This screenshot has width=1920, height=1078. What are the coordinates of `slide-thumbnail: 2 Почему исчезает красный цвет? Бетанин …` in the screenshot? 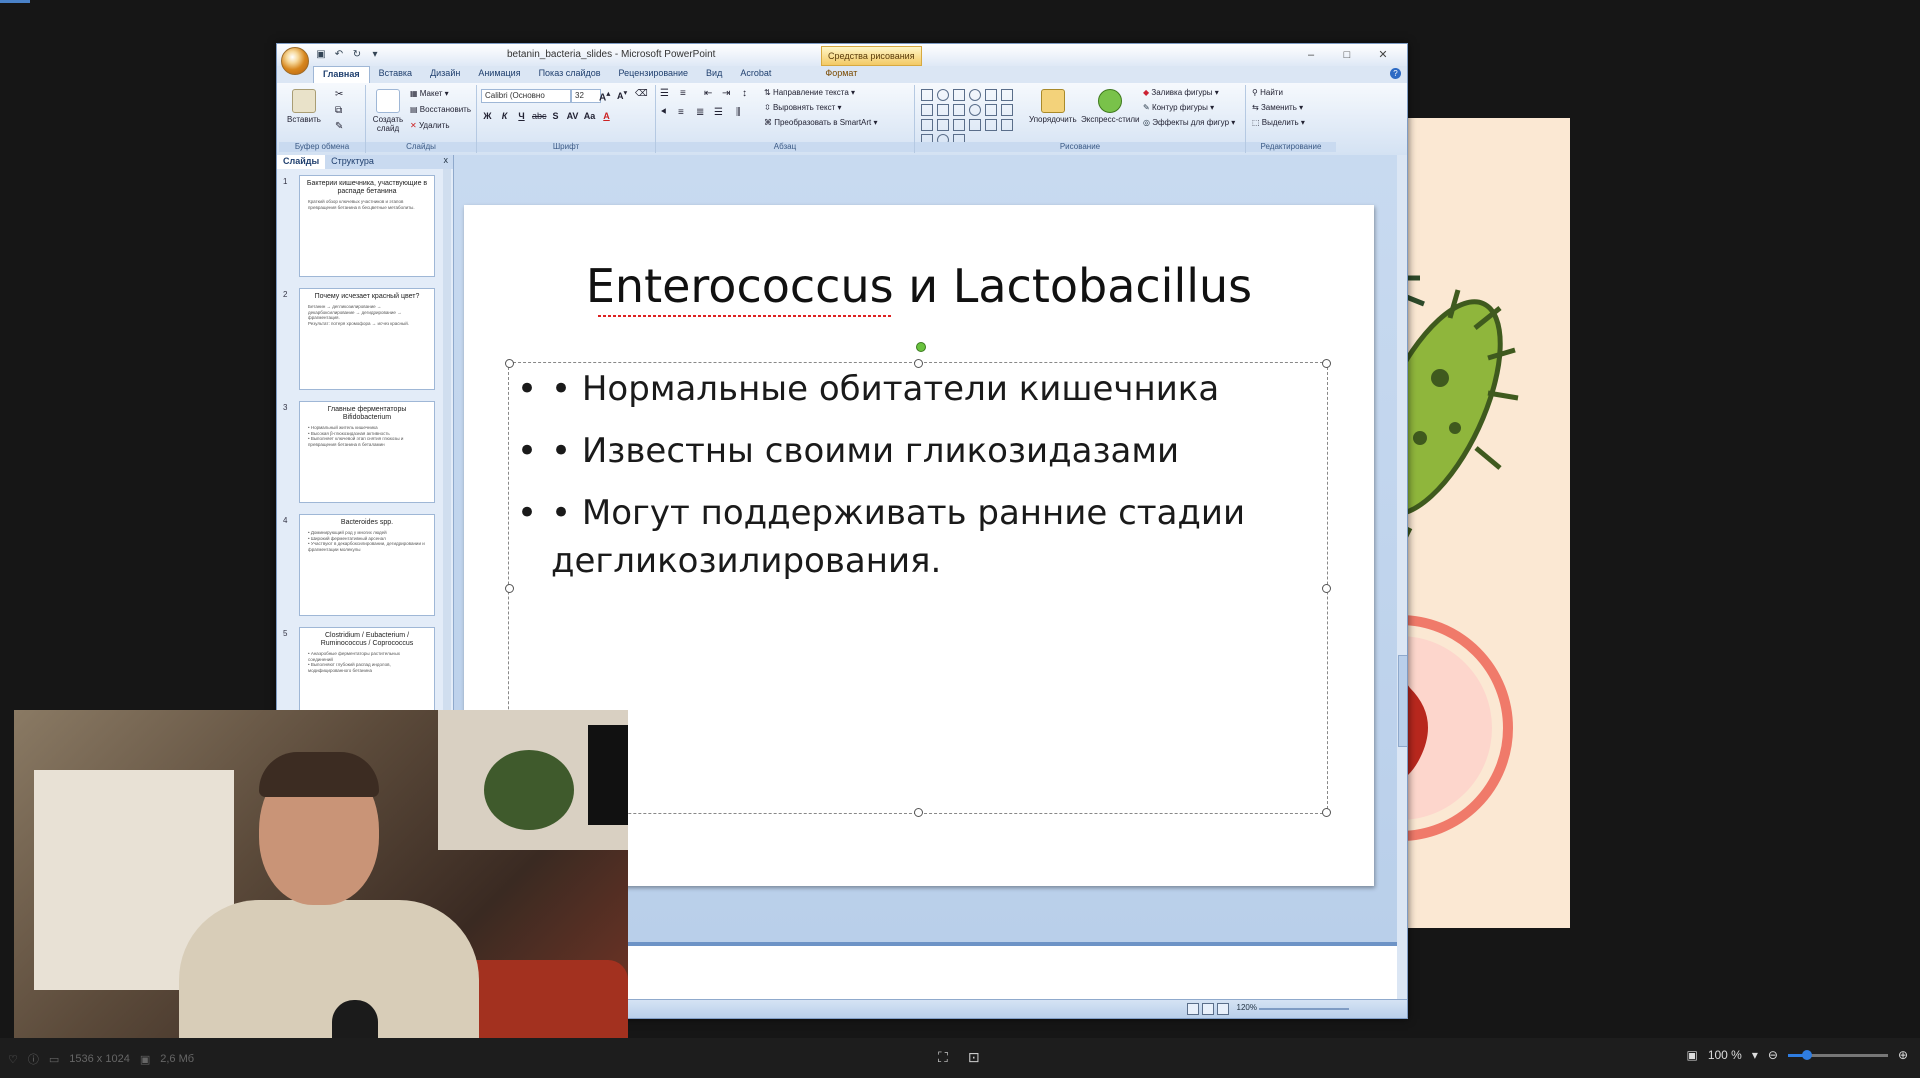 It's located at (363, 339).